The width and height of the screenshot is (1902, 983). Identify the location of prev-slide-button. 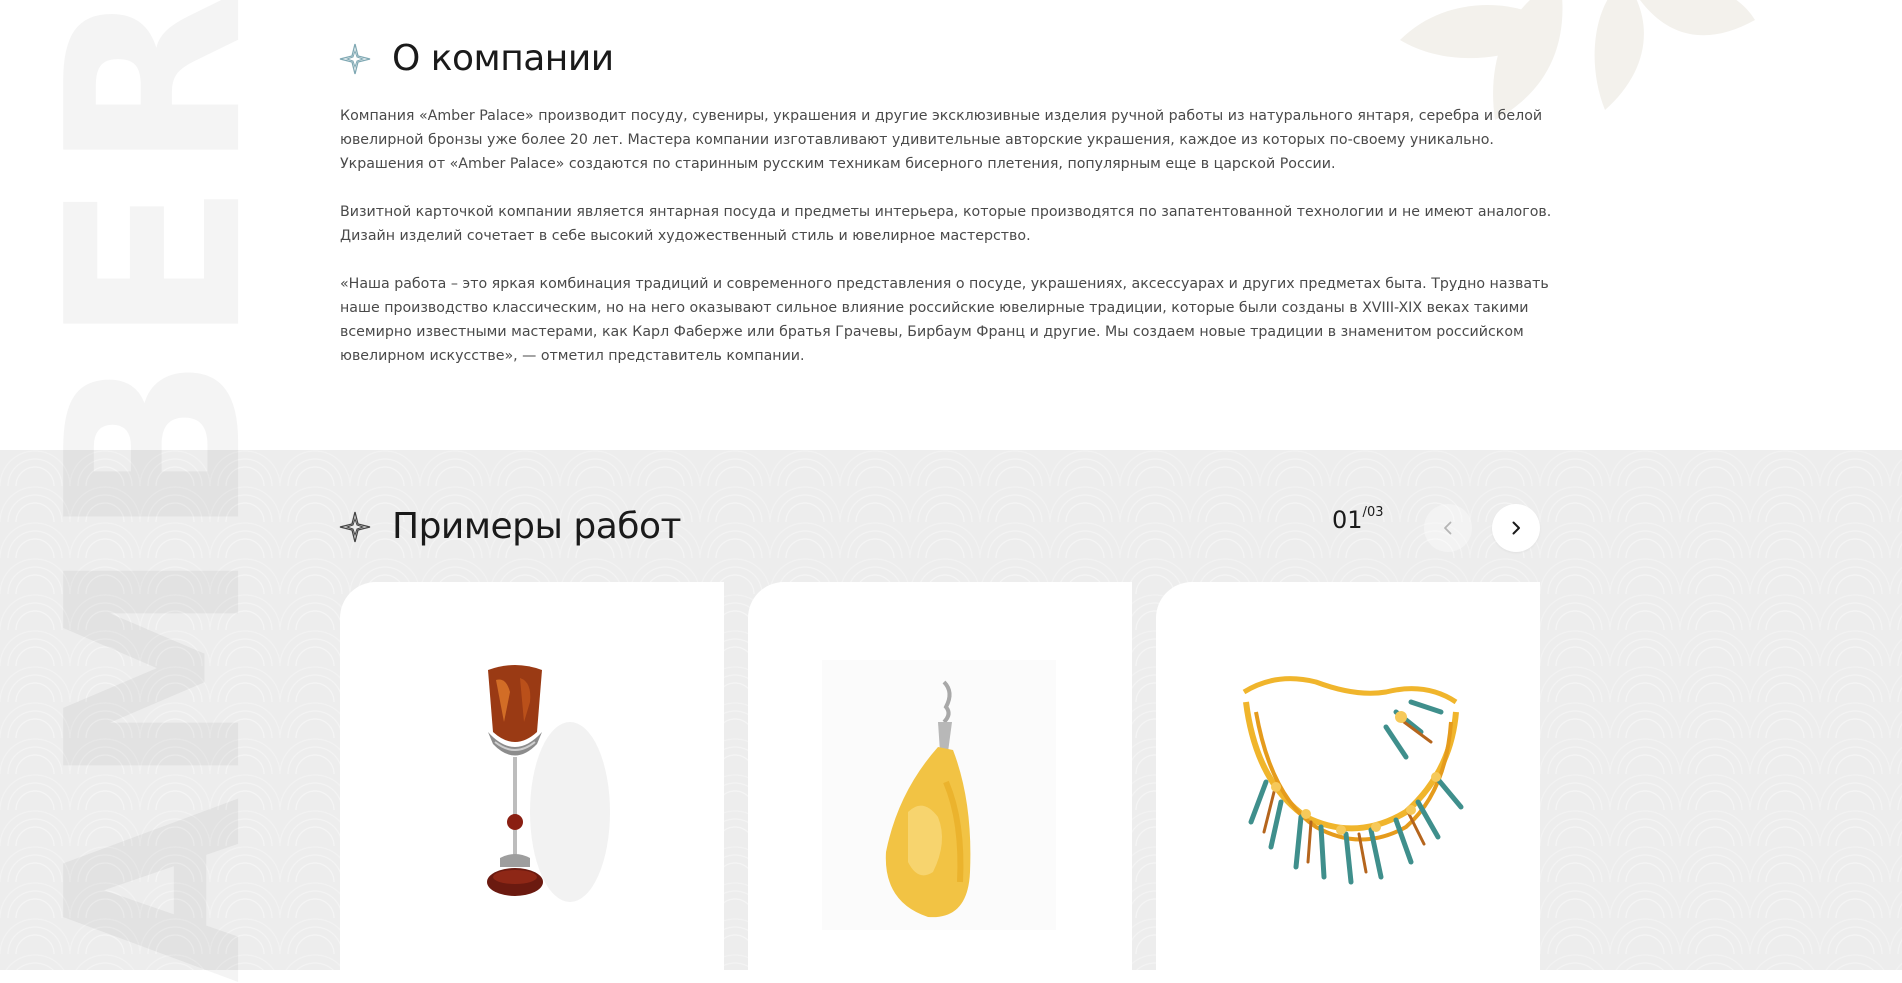
(1448, 528).